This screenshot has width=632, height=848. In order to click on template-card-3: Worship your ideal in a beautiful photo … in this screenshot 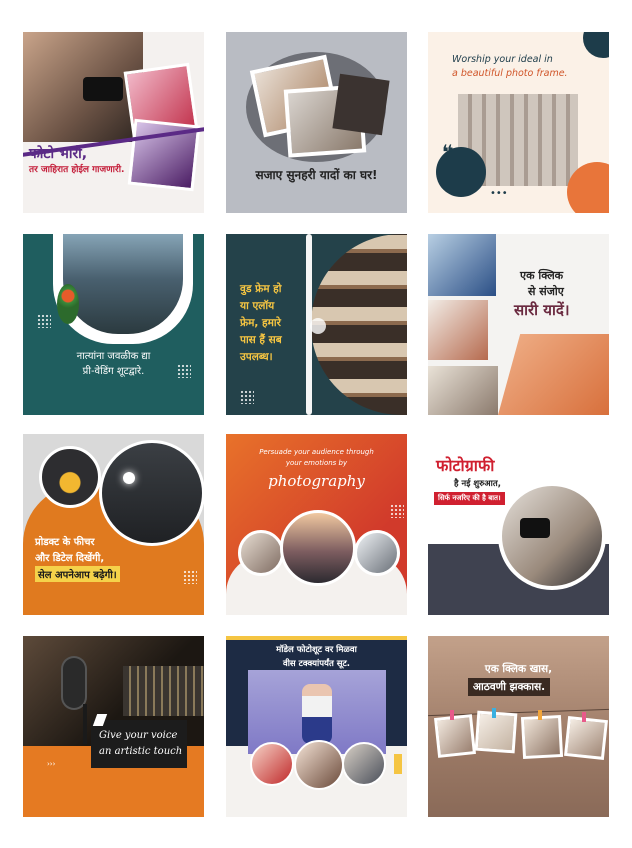, I will do `click(518, 122)`.